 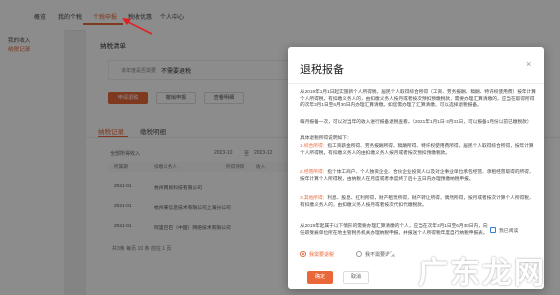 What do you see at coordinates (482, 273) in the screenshot?
I see `watermark-text: 广东龙网` at bounding box center [482, 273].